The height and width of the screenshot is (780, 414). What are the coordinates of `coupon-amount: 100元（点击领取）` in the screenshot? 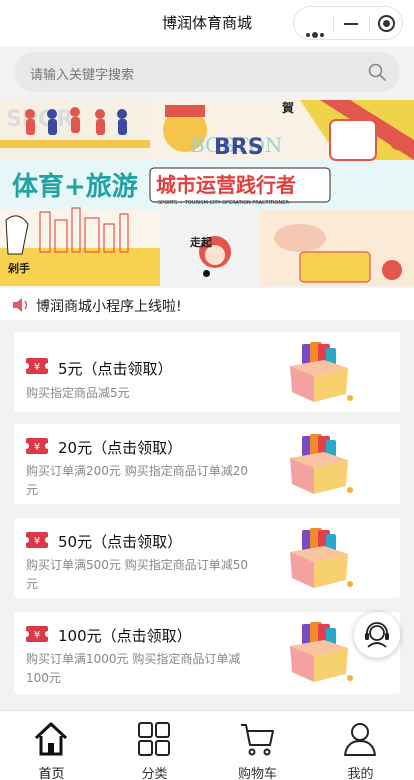 It's located at (125, 635).